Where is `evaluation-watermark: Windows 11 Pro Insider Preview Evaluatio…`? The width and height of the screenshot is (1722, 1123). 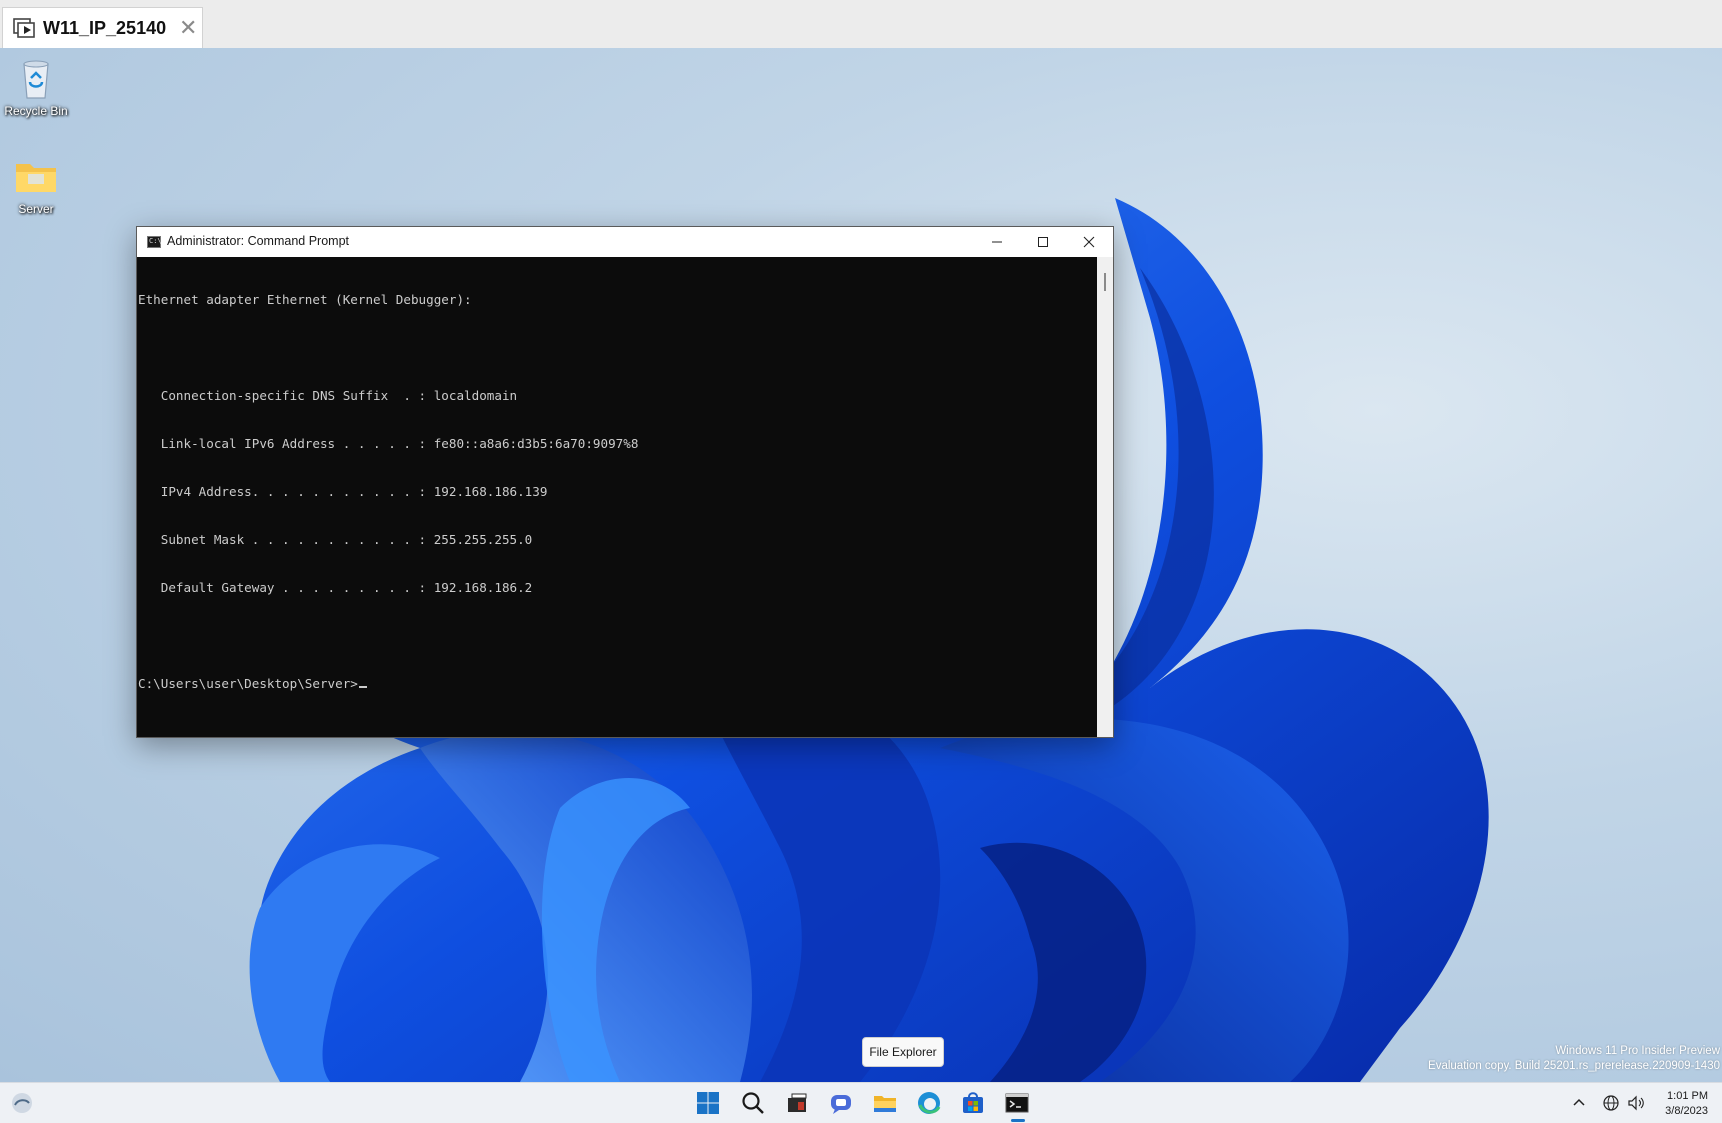
evaluation-watermark: Windows 11 Pro Insider Preview Evaluatio… is located at coordinates (1574, 1059).